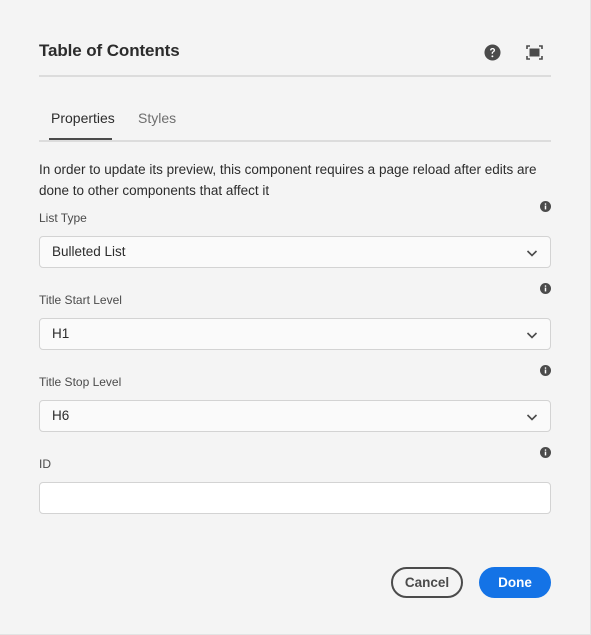  What do you see at coordinates (427, 582) in the screenshot?
I see `cancel-button: Cancel` at bounding box center [427, 582].